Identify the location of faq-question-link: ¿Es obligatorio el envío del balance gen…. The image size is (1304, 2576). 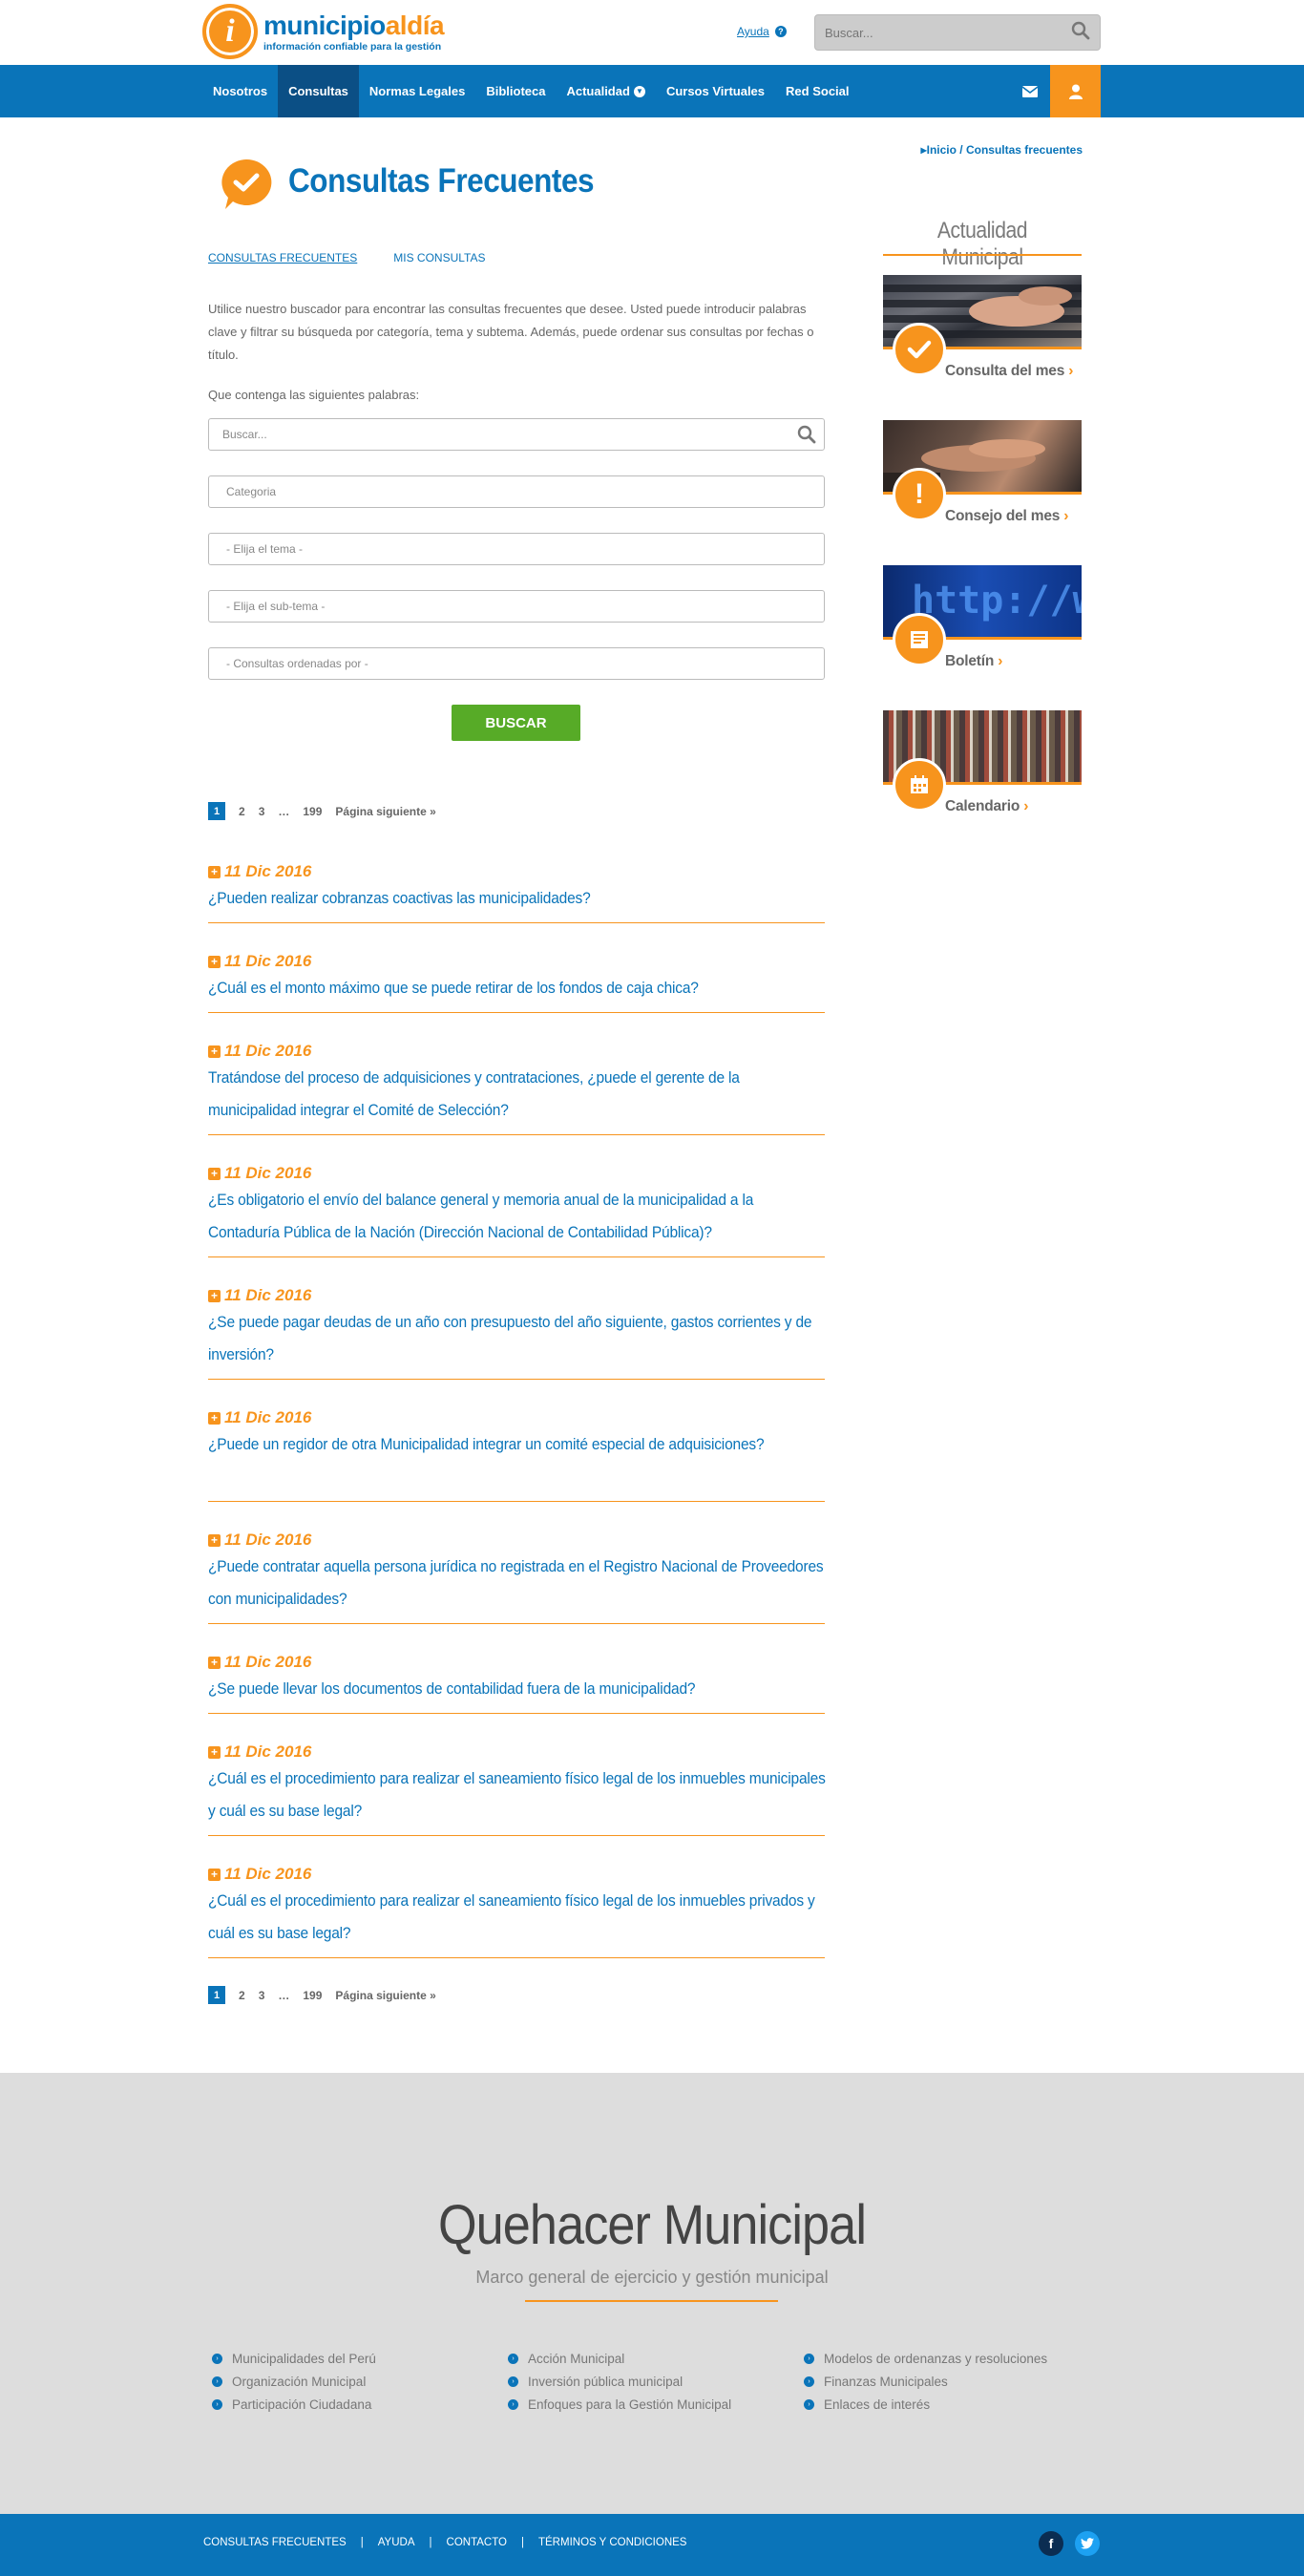
(518, 1216).